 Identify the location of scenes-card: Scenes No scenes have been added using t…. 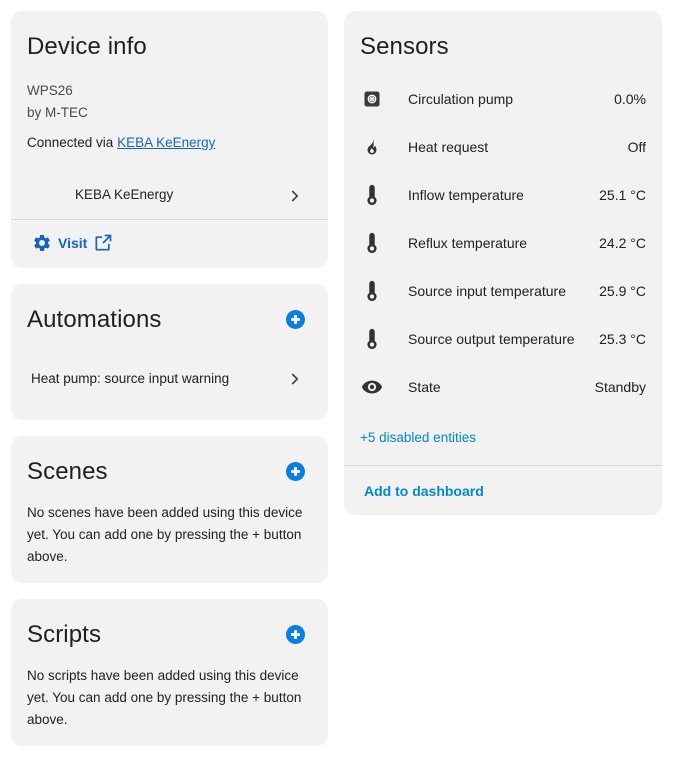
(169, 509).